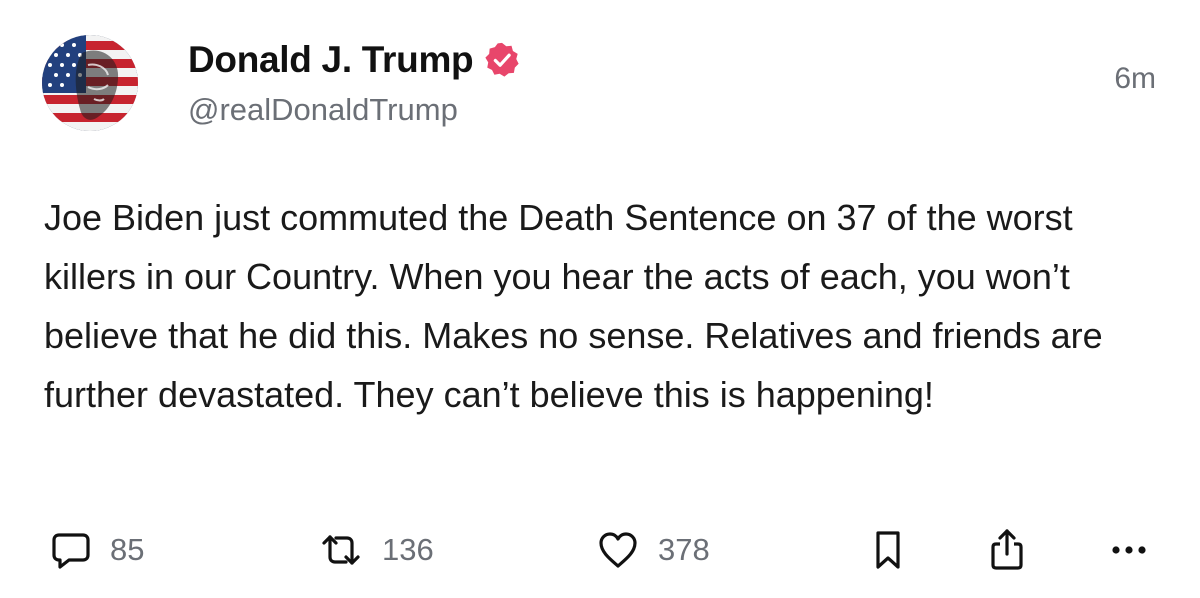 Image resolution: width=1200 pixels, height=598 pixels. I want to click on author-row: Donald J. Trump, so click(354, 60).